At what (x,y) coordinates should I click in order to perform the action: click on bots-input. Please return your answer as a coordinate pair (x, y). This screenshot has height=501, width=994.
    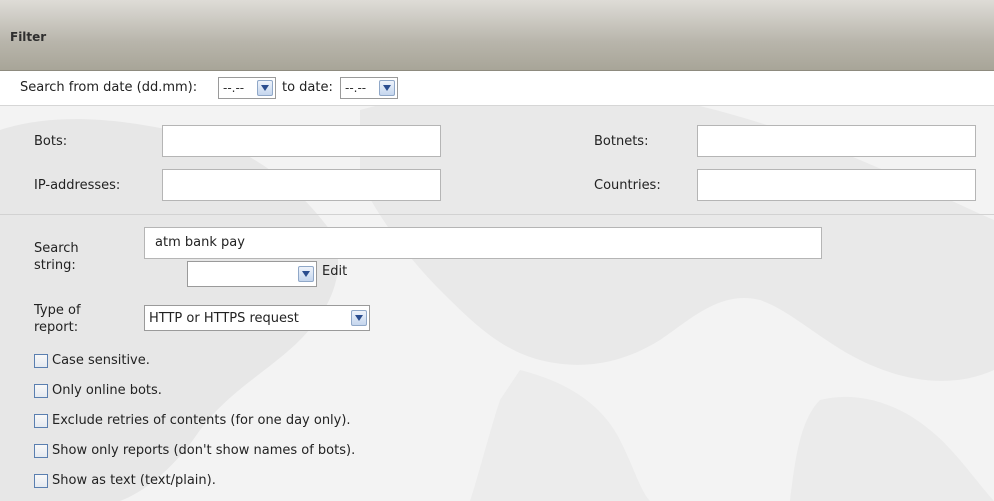
    Looking at the image, I should click on (301, 141).